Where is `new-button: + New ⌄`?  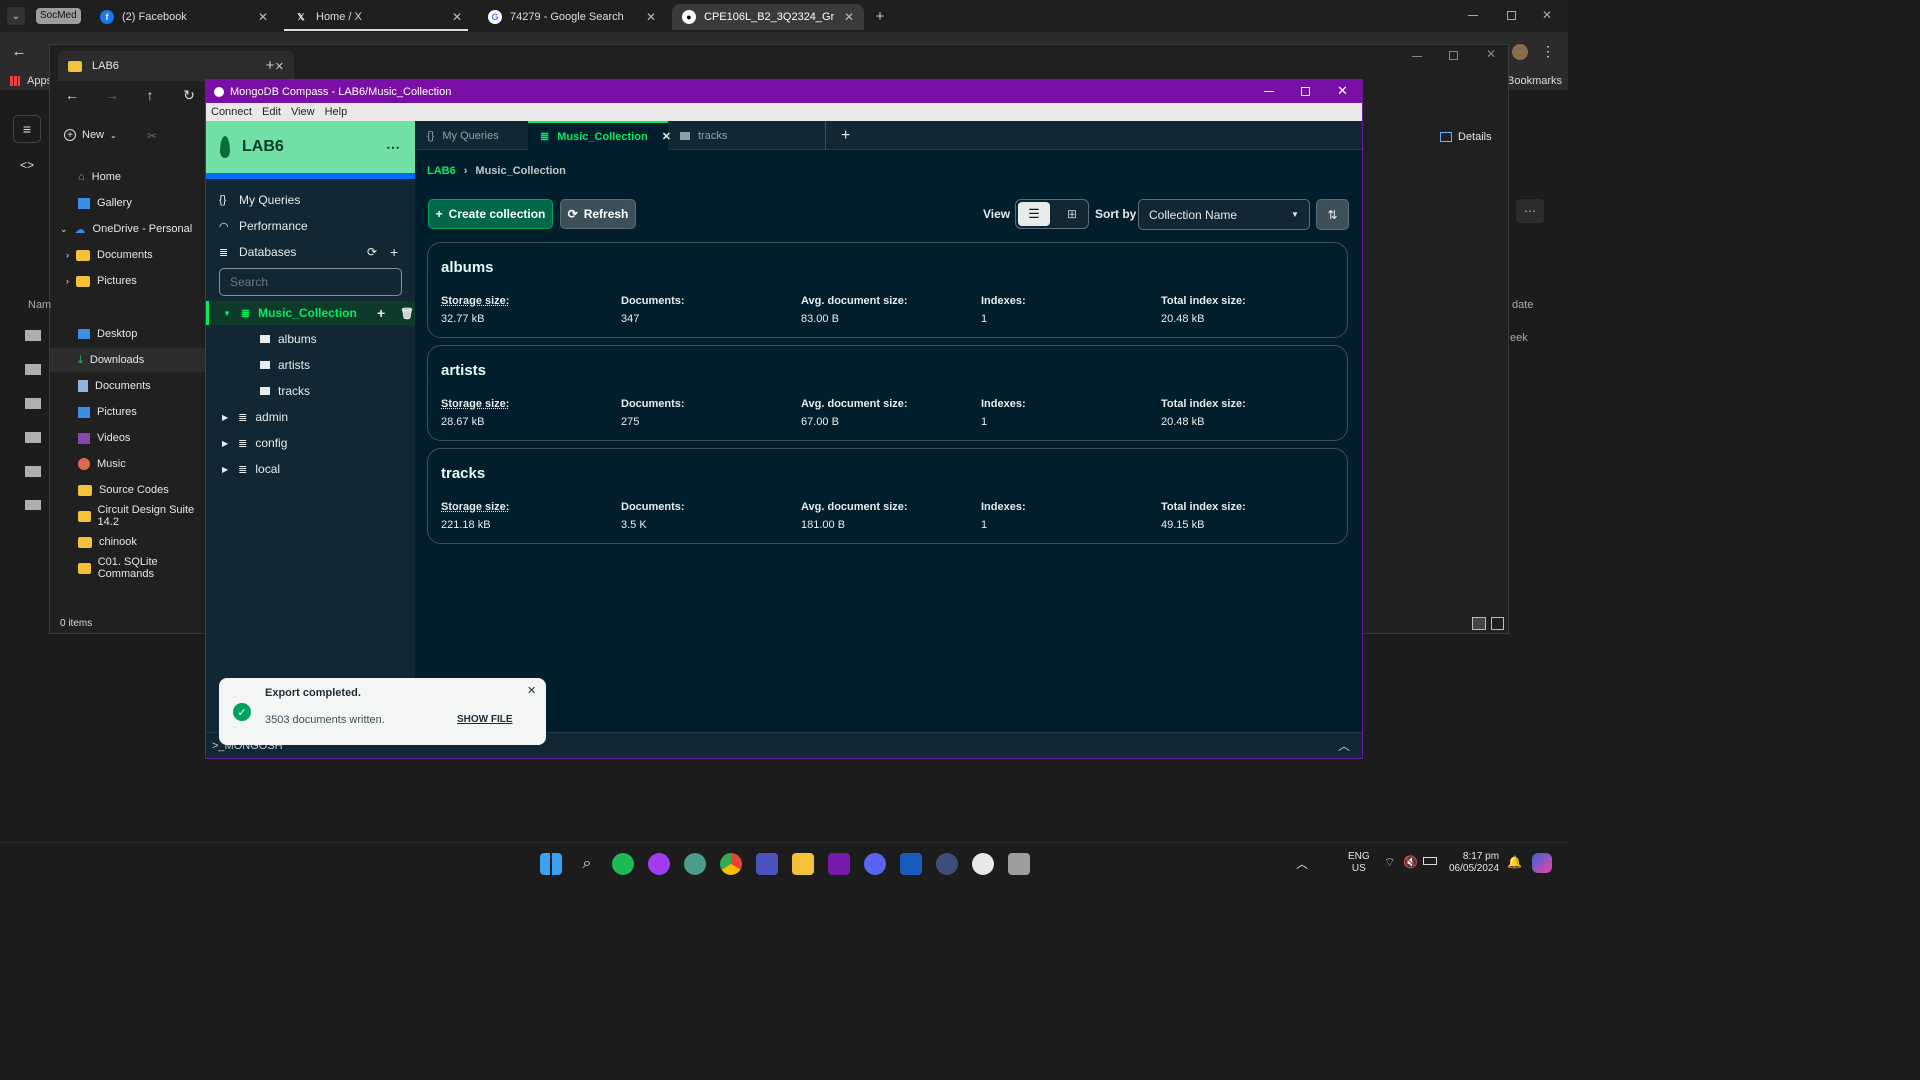
new-button: + New ⌄ is located at coordinates (90, 135).